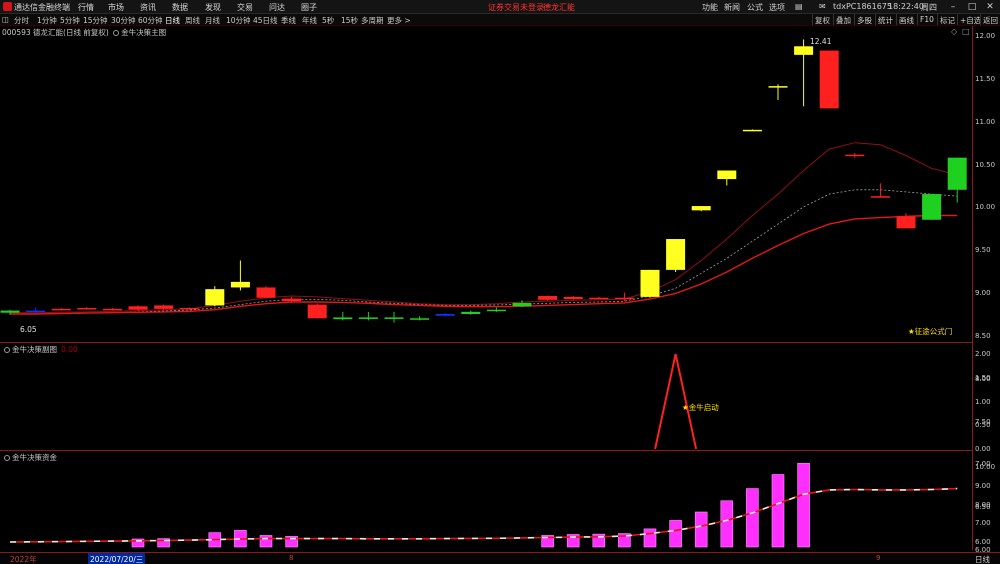 The height and width of the screenshot is (564, 1000). What do you see at coordinates (150, 20) in the screenshot?
I see `period-60min: 60分钟` at bounding box center [150, 20].